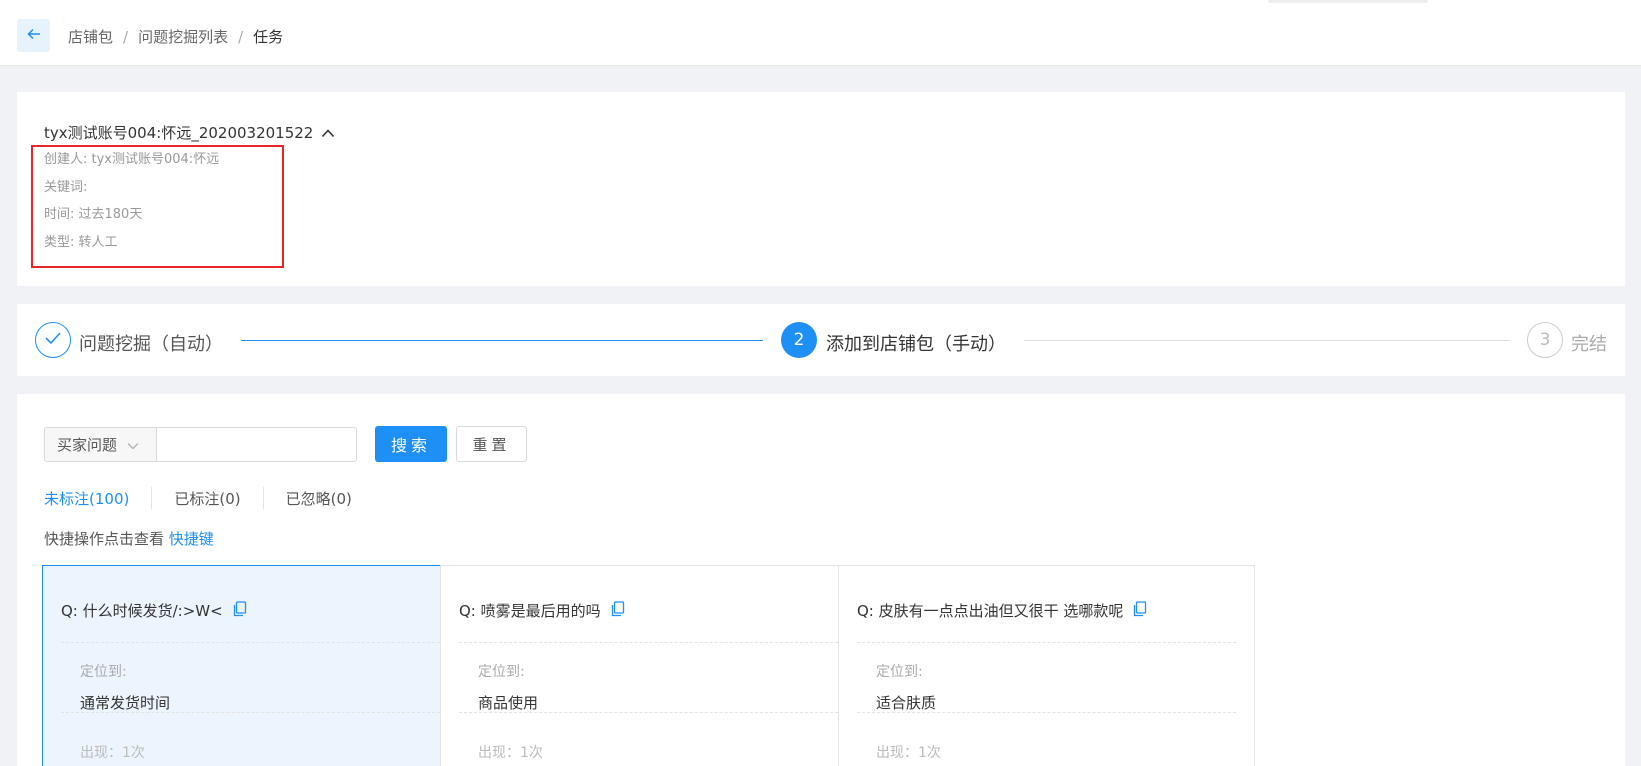 This screenshot has height=766, width=1641. What do you see at coordinates (183, 36) in the screenshot?
I see `breadcrumb-item-question-list: 问题挖掘列表` at bounding box center [183, 36].